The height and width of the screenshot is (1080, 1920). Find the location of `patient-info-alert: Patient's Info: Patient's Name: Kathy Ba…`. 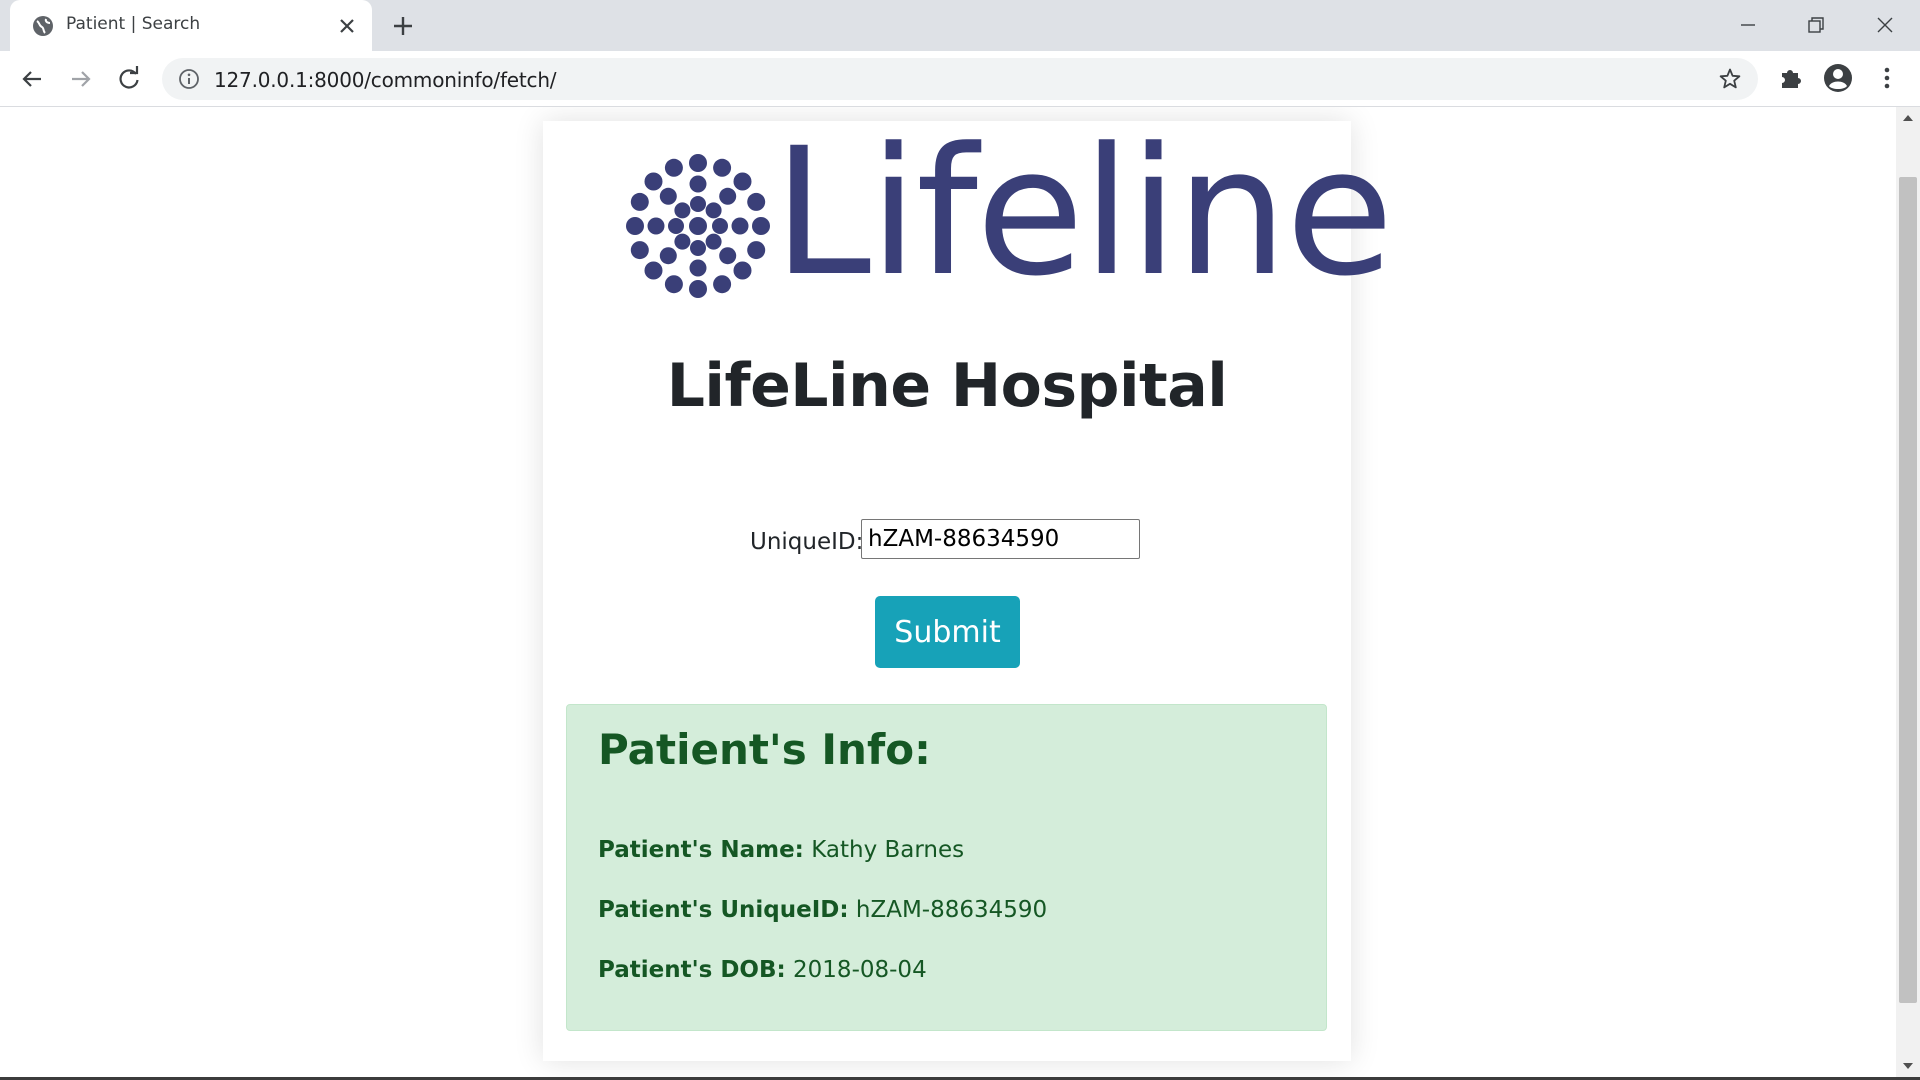

patient-info-alert: Patient's Info: Patient's Name: Kathy Ba… is located at coordinates (946, 867).